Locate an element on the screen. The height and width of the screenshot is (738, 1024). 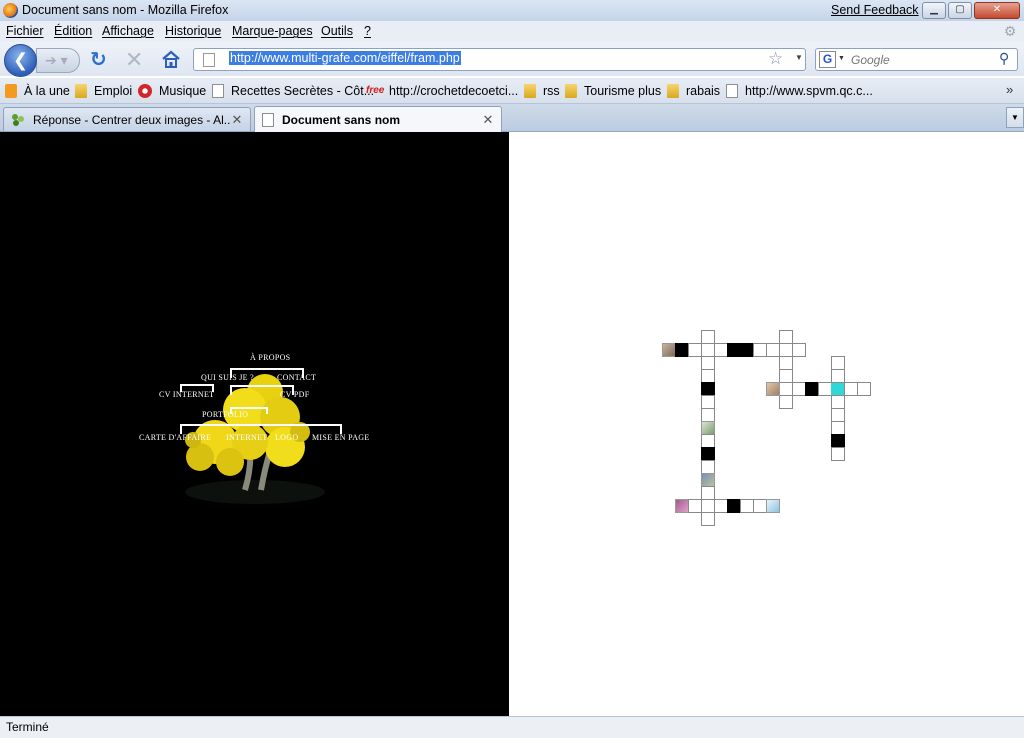
bookmark-emploi: Emploi is located at coordinates (103, 91).